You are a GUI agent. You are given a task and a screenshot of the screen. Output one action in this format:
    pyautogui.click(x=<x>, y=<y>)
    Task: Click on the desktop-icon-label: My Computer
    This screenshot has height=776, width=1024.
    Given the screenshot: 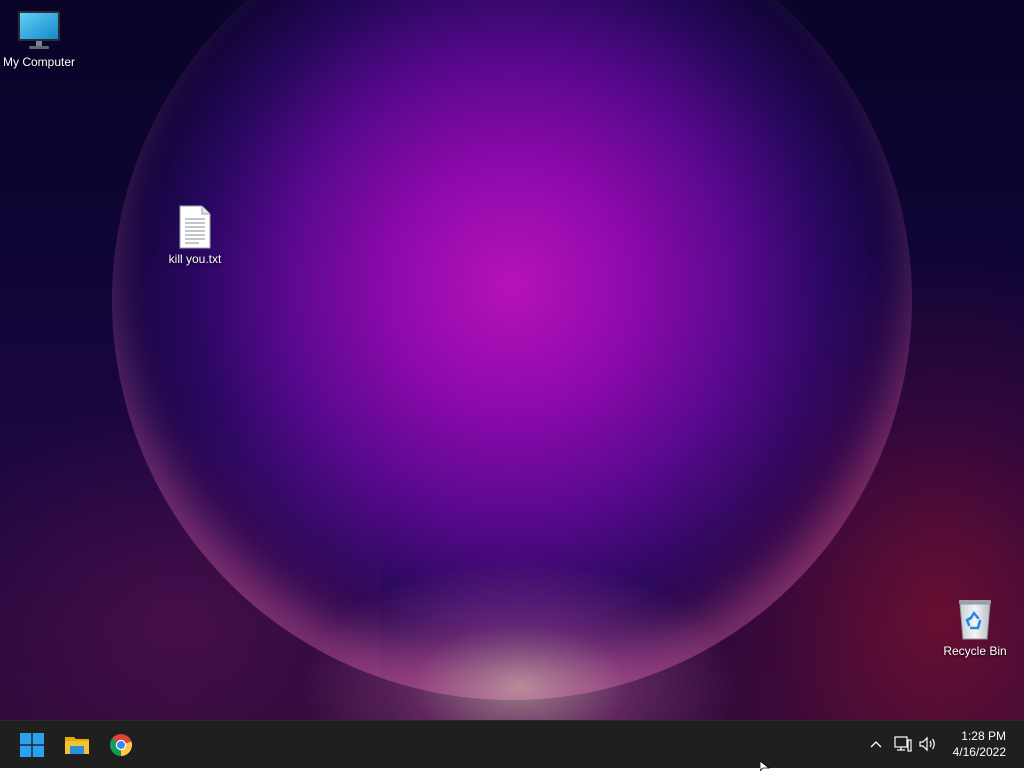 What is the action you would take?
    pyautogui.click(x=39, y=62)
    